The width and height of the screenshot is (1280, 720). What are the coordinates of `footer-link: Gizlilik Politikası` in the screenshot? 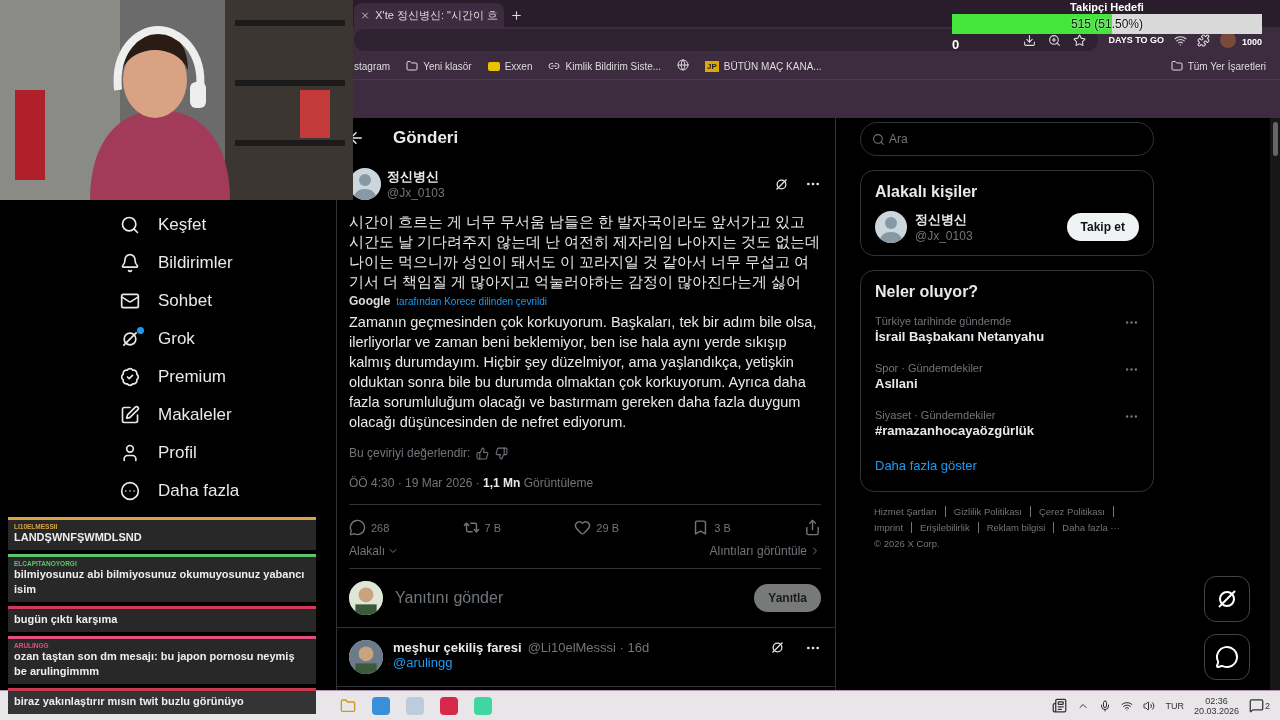 It's located at (992, 511).